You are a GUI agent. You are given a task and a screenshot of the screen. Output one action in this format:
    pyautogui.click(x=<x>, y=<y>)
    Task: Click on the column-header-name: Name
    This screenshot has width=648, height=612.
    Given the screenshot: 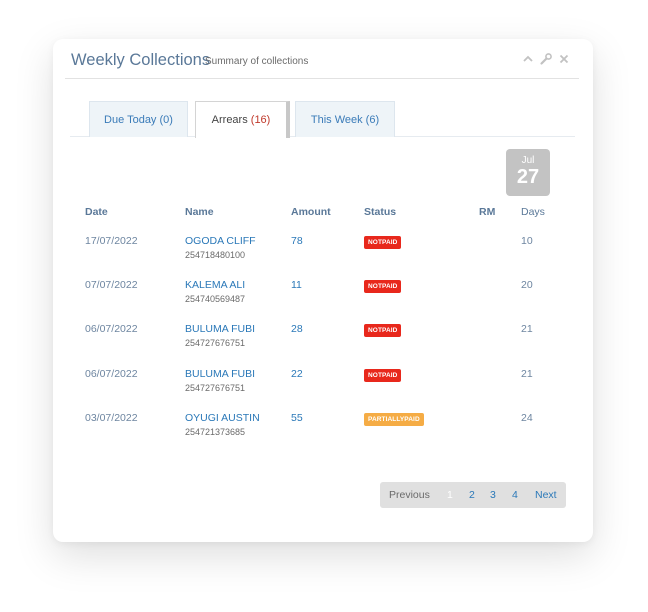 What is the action you would take?
    pyautogui.click(x=199, y=212)
    